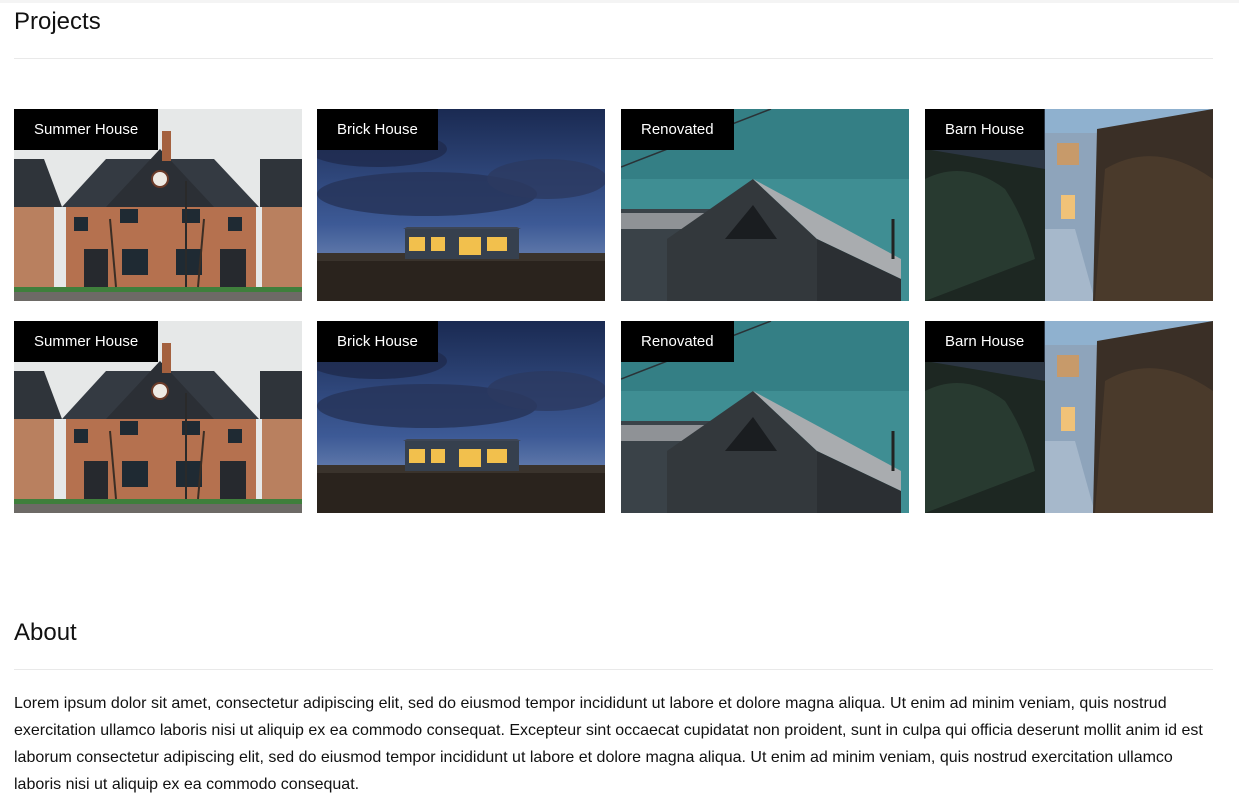  I want to click on projects-divider, so click(613, 58).